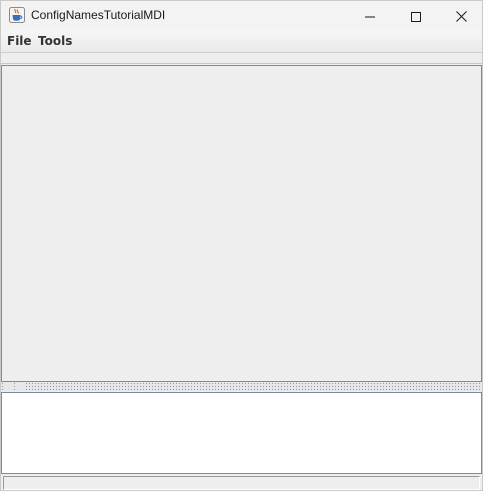 The height and width of the screenshot is (491, 483). Describe the element at coordinates (17, 15) in the screenshot. I see `java-coffee-cup-icon` at that location.